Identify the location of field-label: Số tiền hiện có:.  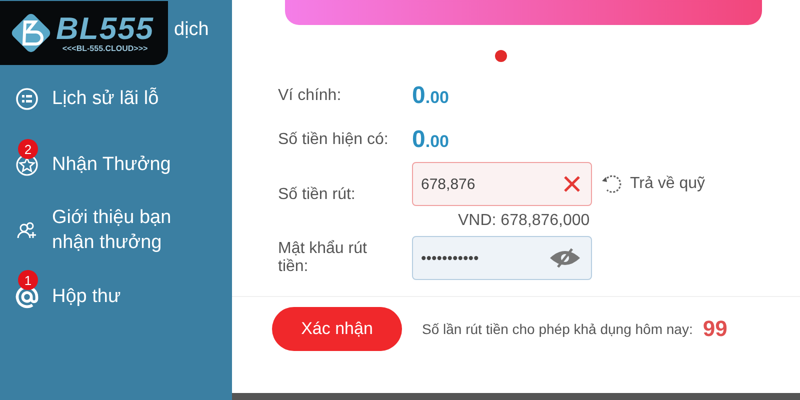
(334, 140).